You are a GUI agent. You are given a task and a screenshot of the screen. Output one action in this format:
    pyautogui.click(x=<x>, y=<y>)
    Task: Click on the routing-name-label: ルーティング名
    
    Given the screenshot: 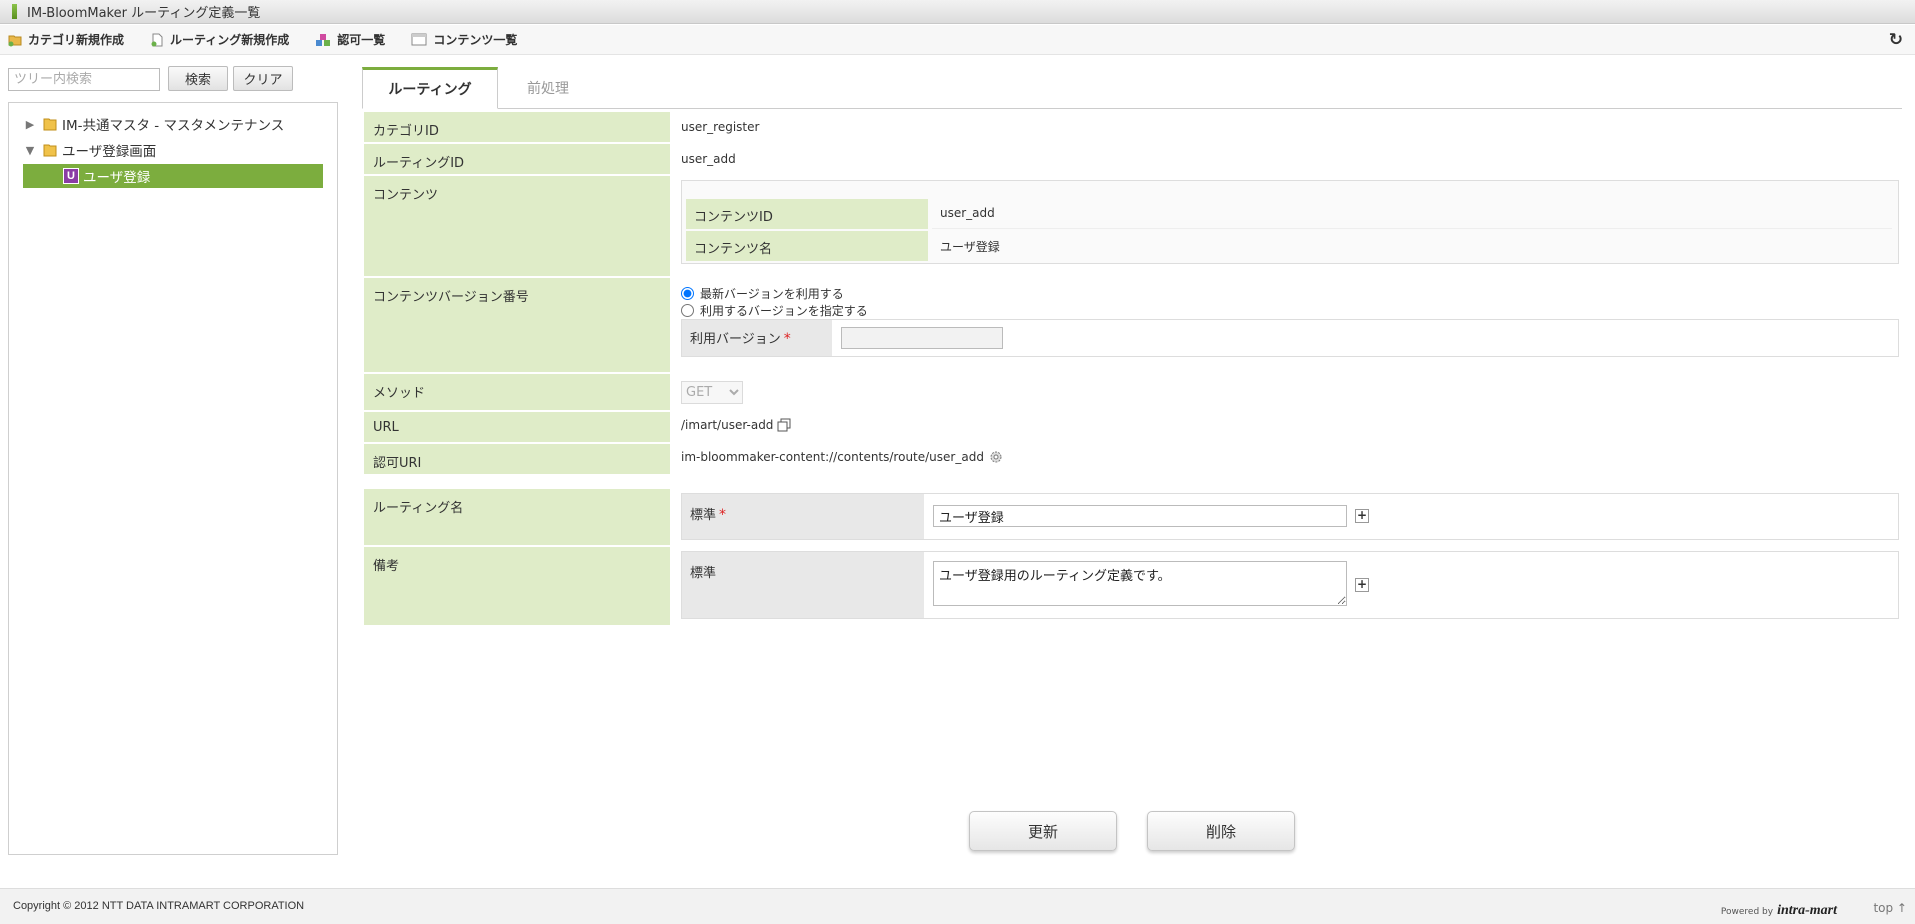 What is the action you would take?
    pyautogui.click(x=517, y=517)
    